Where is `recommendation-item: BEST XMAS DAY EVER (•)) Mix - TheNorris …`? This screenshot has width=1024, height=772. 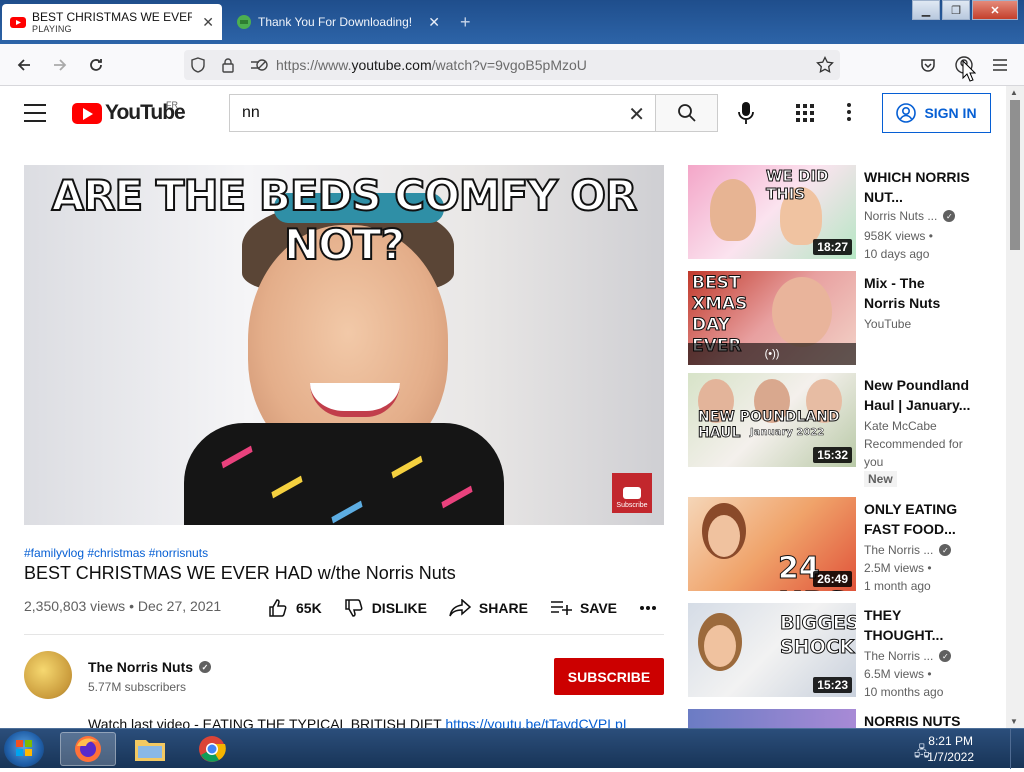 recommendation-item: BEST XMAS DAY EVER (•)) Mix - TheNorris … is located at coordinates (838, 319).